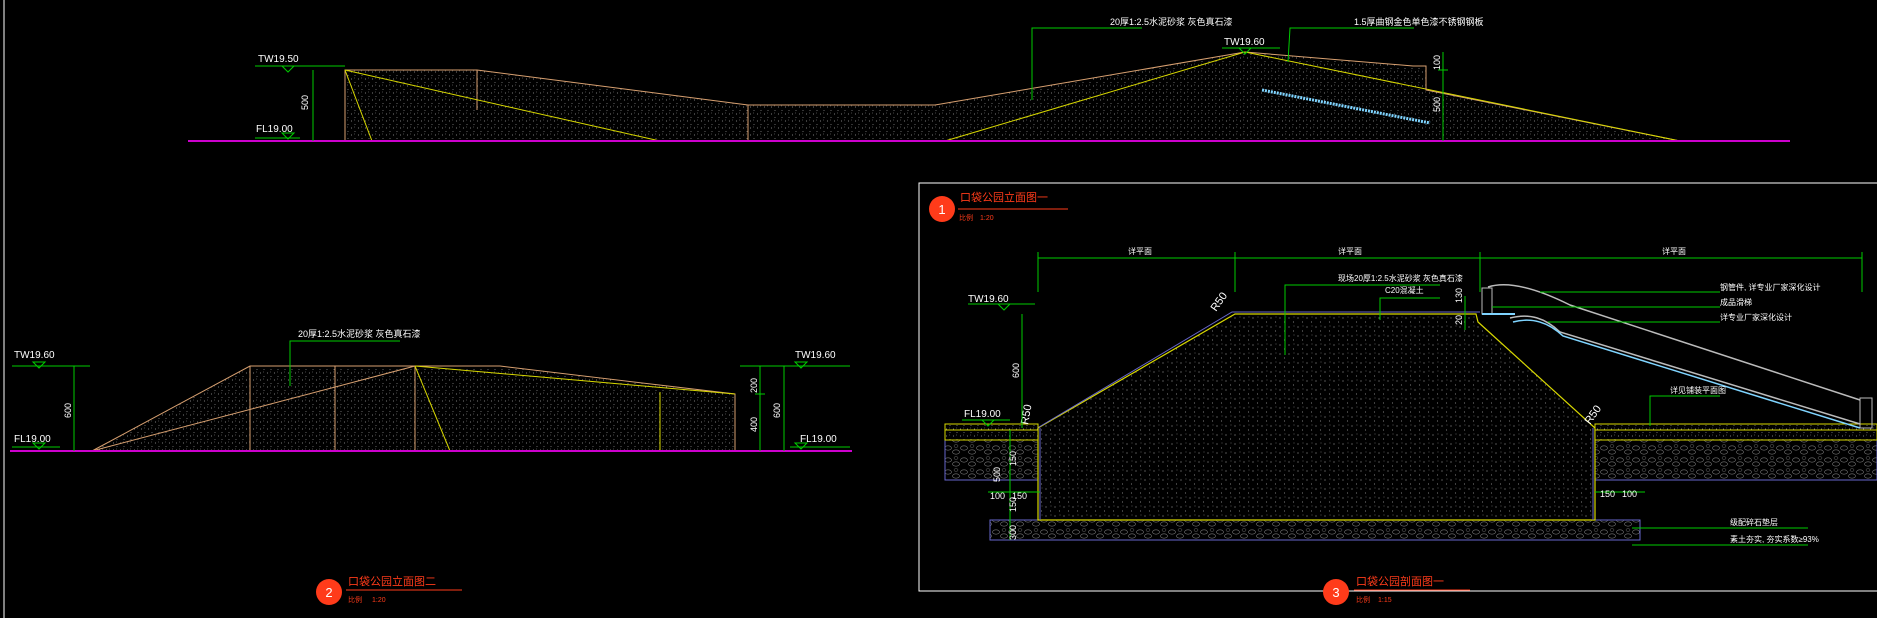 The width and height of the screenshot is (1877, 618). I want to click on note-soil: 素土夯实, 夯实系数≥93%, so click(1774, 539).